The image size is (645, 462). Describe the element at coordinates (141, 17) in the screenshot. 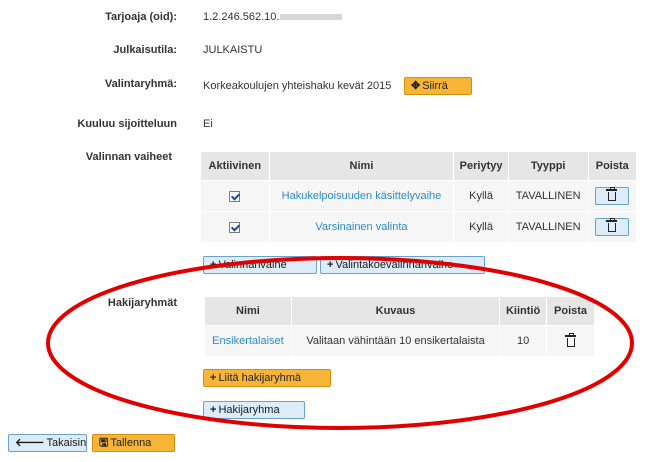

I see `tarjoaja-label: Tarjoaja (oid):` at that location.